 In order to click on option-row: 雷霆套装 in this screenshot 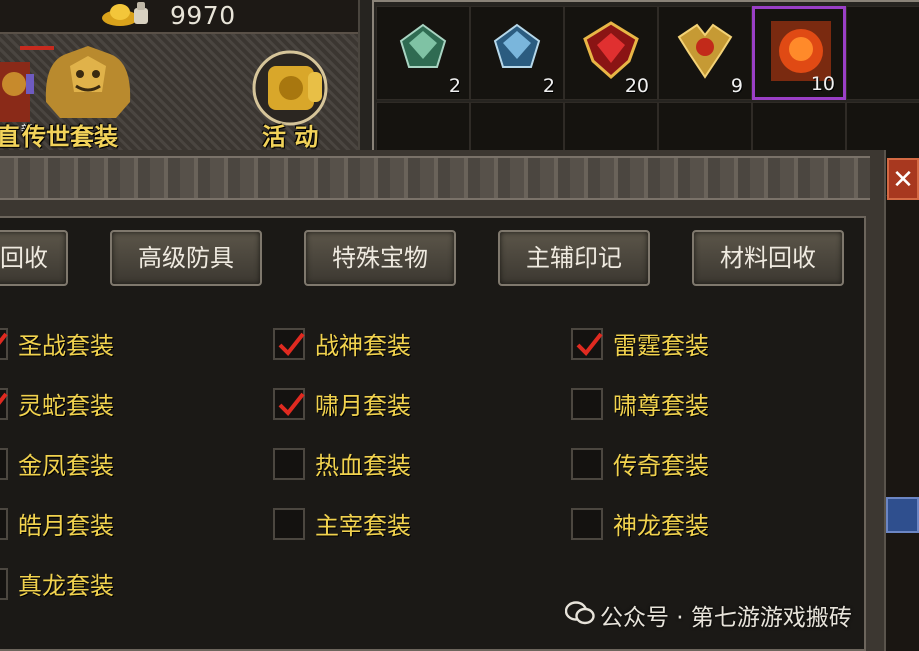, I will do `click(671, 344)`.